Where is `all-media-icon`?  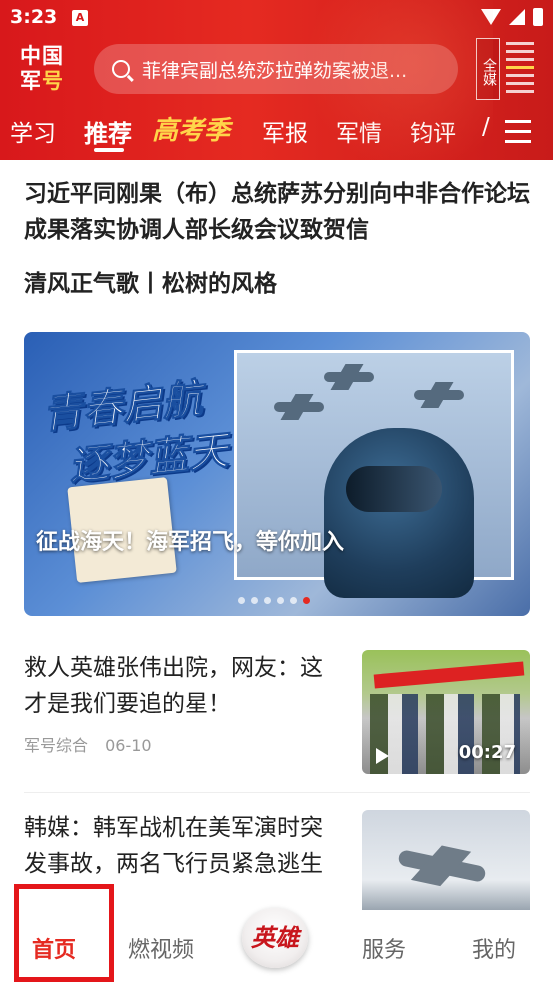 all-media-icon is located at coordinates (520, 70).